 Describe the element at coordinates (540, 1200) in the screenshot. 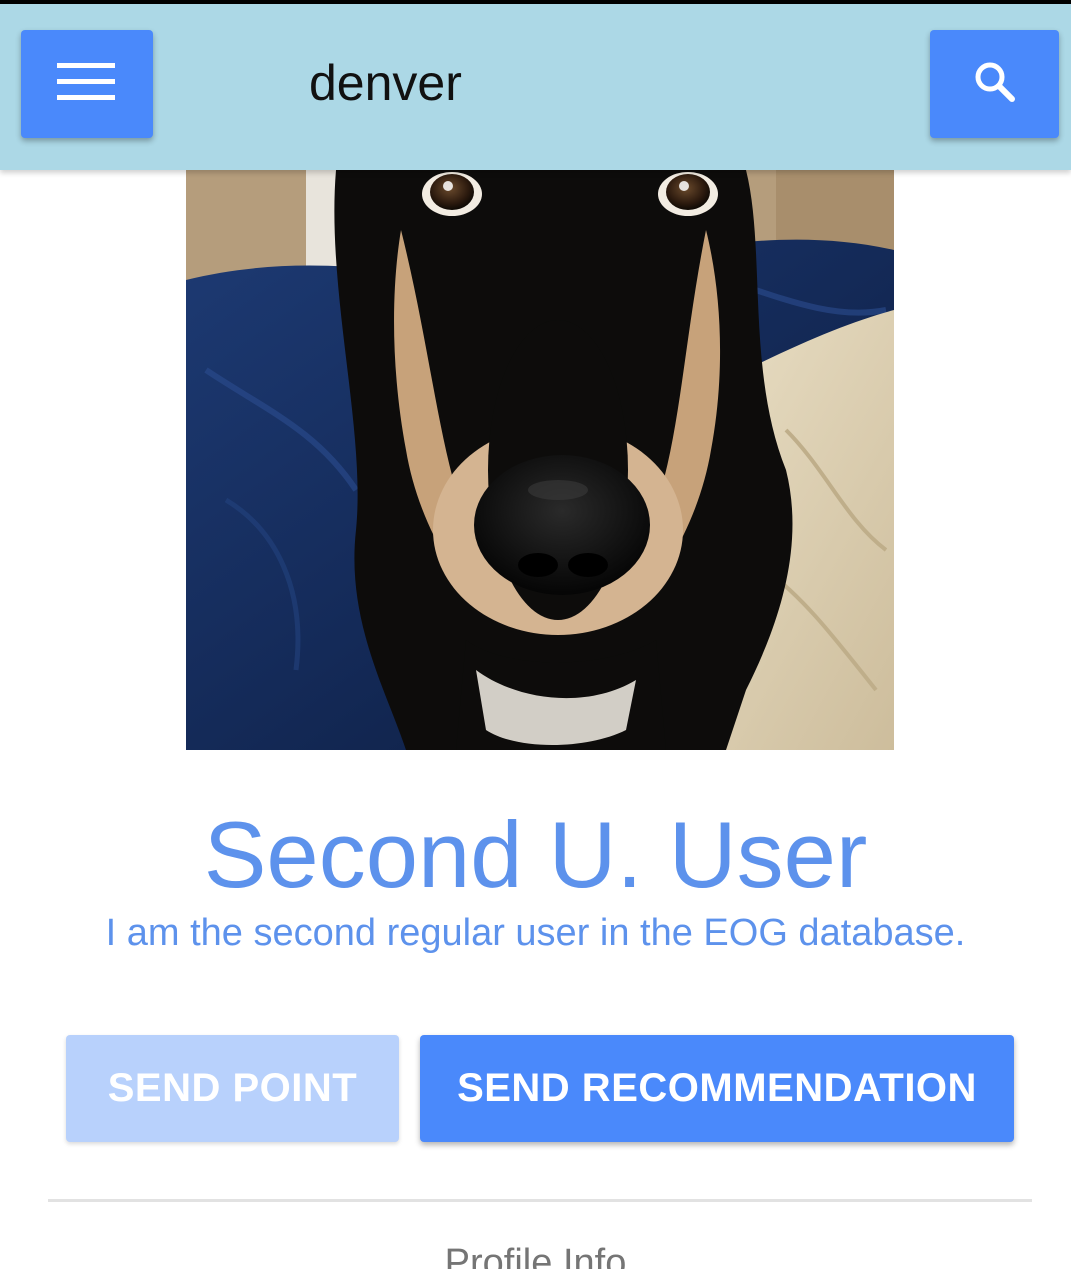

I see `section-divider` at that location.